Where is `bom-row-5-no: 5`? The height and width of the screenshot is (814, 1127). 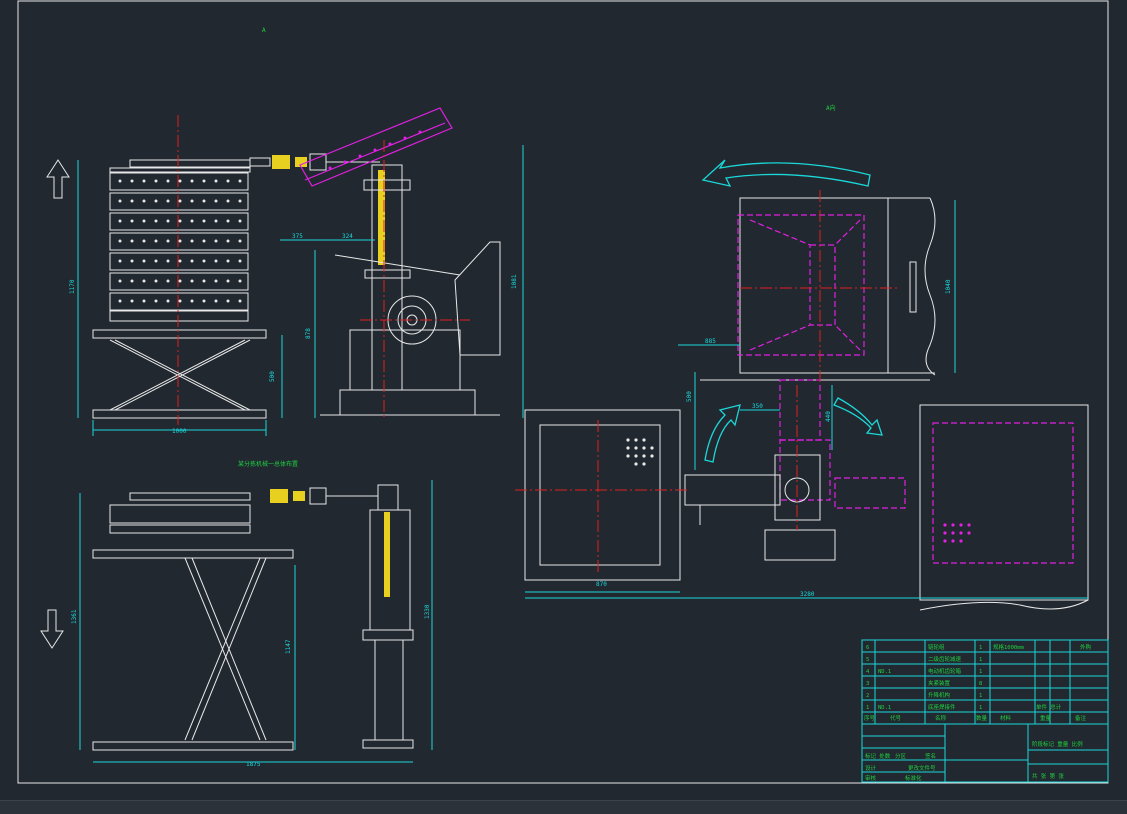
bom-row-5-no: 5 is located at coordinates (867, 660).